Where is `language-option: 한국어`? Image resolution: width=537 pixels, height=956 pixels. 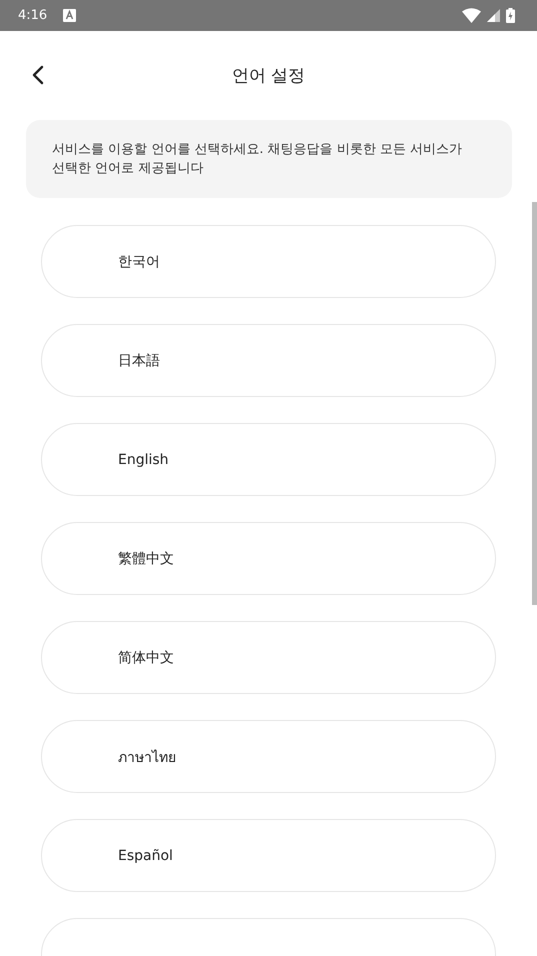
language-option: 한국어 is located at coordinates (268, 261).